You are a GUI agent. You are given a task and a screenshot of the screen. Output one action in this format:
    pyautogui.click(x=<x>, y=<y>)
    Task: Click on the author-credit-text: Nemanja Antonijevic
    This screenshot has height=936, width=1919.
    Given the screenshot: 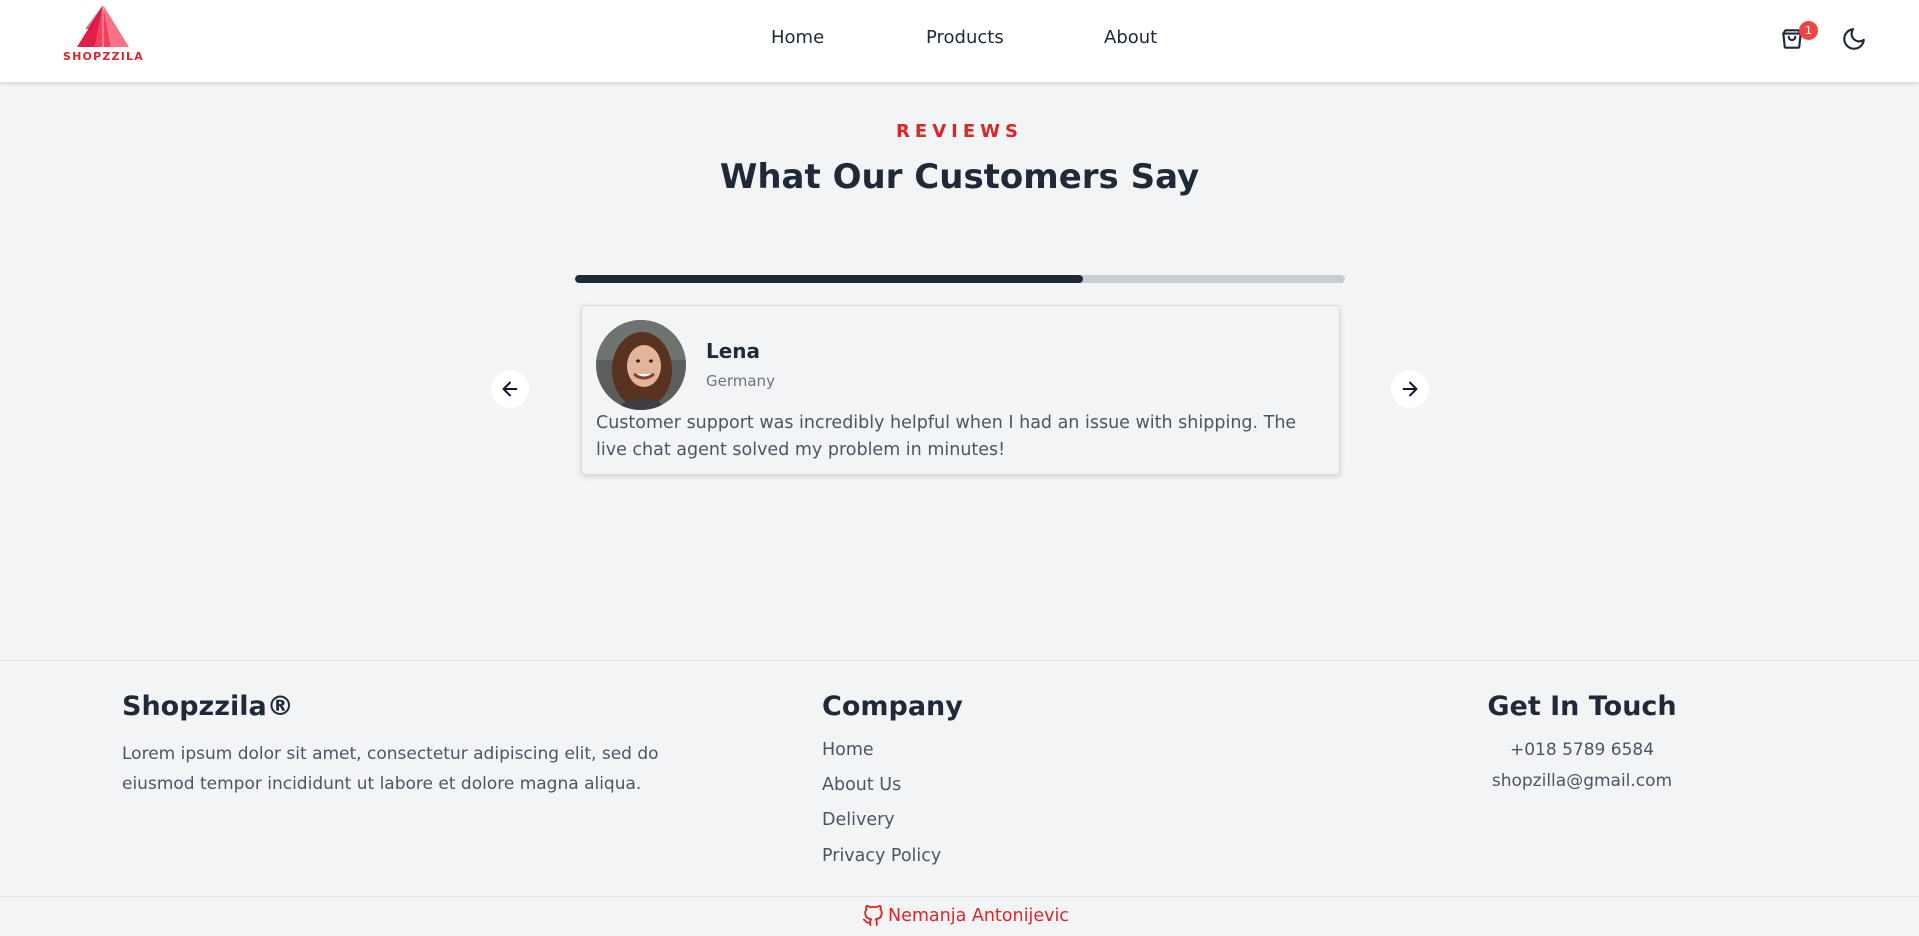 What is the action you would take?
    pyautogui.click(x=978, y=916)
    